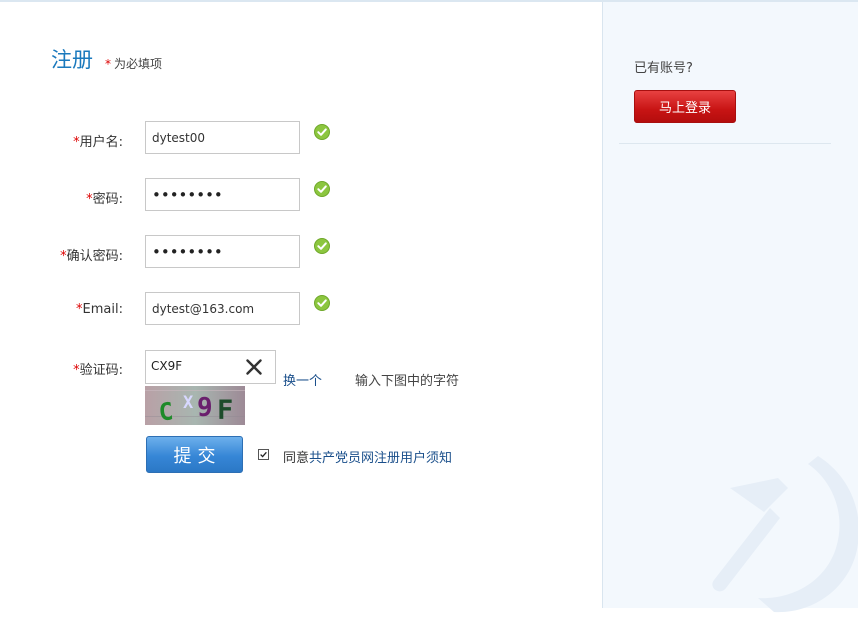 This screenshot has height=618, width=858. Describe the element at coordinates (407, 381) in the screenshot. I see `captcha-hint: 输入下图中的字符` at that location.